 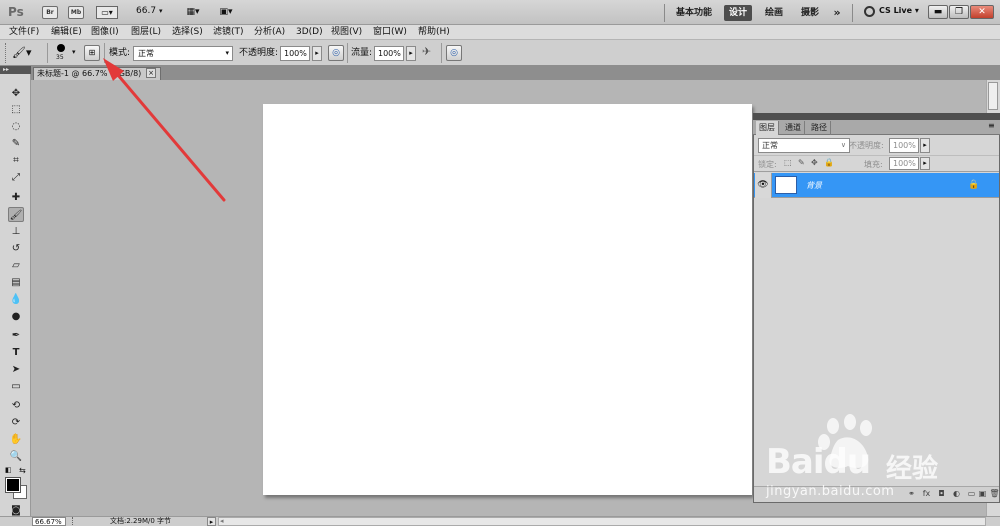 I want to click on view-extras-button: ▭▾, so click(x=107, y=12).